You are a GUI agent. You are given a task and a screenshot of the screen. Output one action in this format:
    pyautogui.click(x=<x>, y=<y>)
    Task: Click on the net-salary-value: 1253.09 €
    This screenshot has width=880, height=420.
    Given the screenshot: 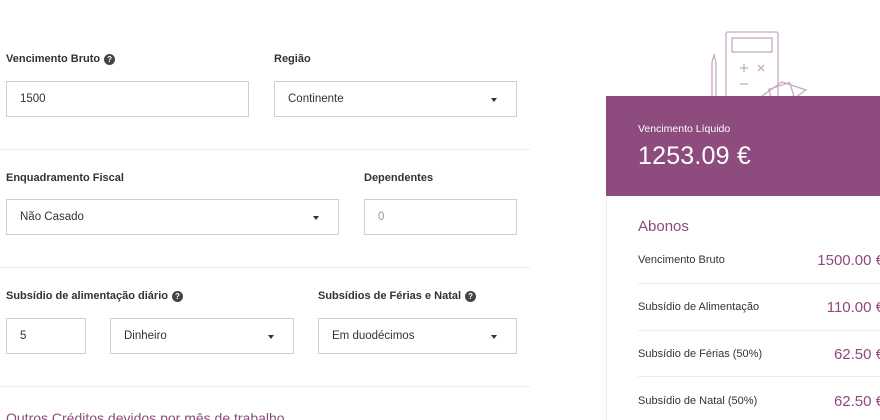 What is the action you would take?
    pyautogui.click(x=695, y=156)
    